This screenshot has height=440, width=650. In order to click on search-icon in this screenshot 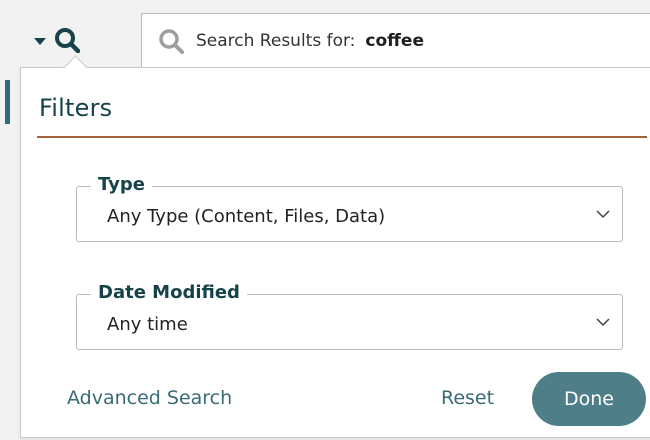, I will do `click(67, 40)`.